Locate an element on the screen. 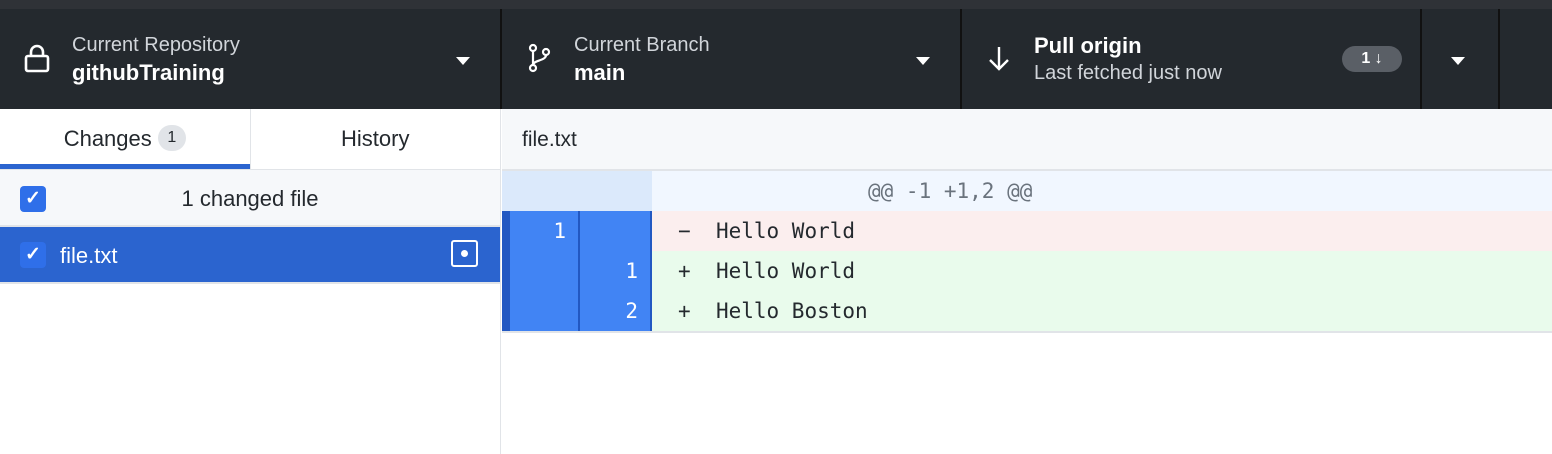 This screenshot has width=1552, height=454. tab-label: History is located at coordinates (375, 138).